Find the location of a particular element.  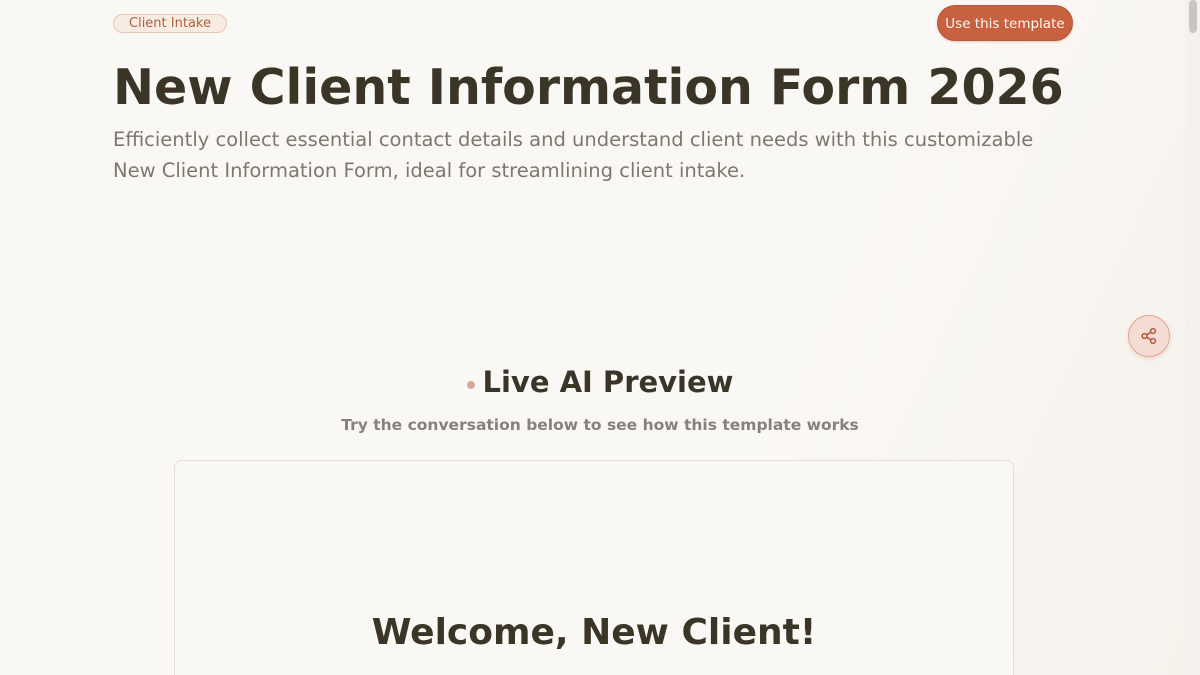

page-title: New Client Information Form 2026 is located at coordinates (588, 87).